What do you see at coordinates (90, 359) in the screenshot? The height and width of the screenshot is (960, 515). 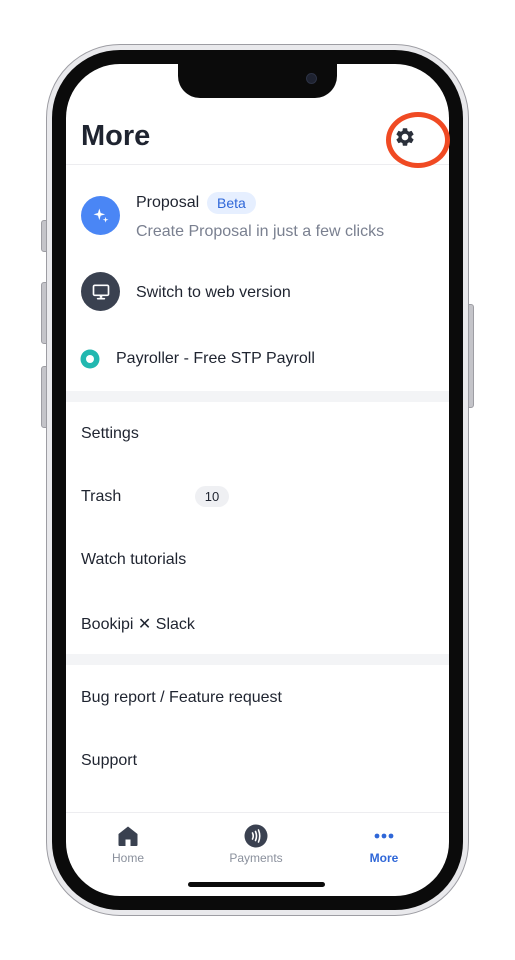 I see `payroller-icon` at bounding box center [90, 359].